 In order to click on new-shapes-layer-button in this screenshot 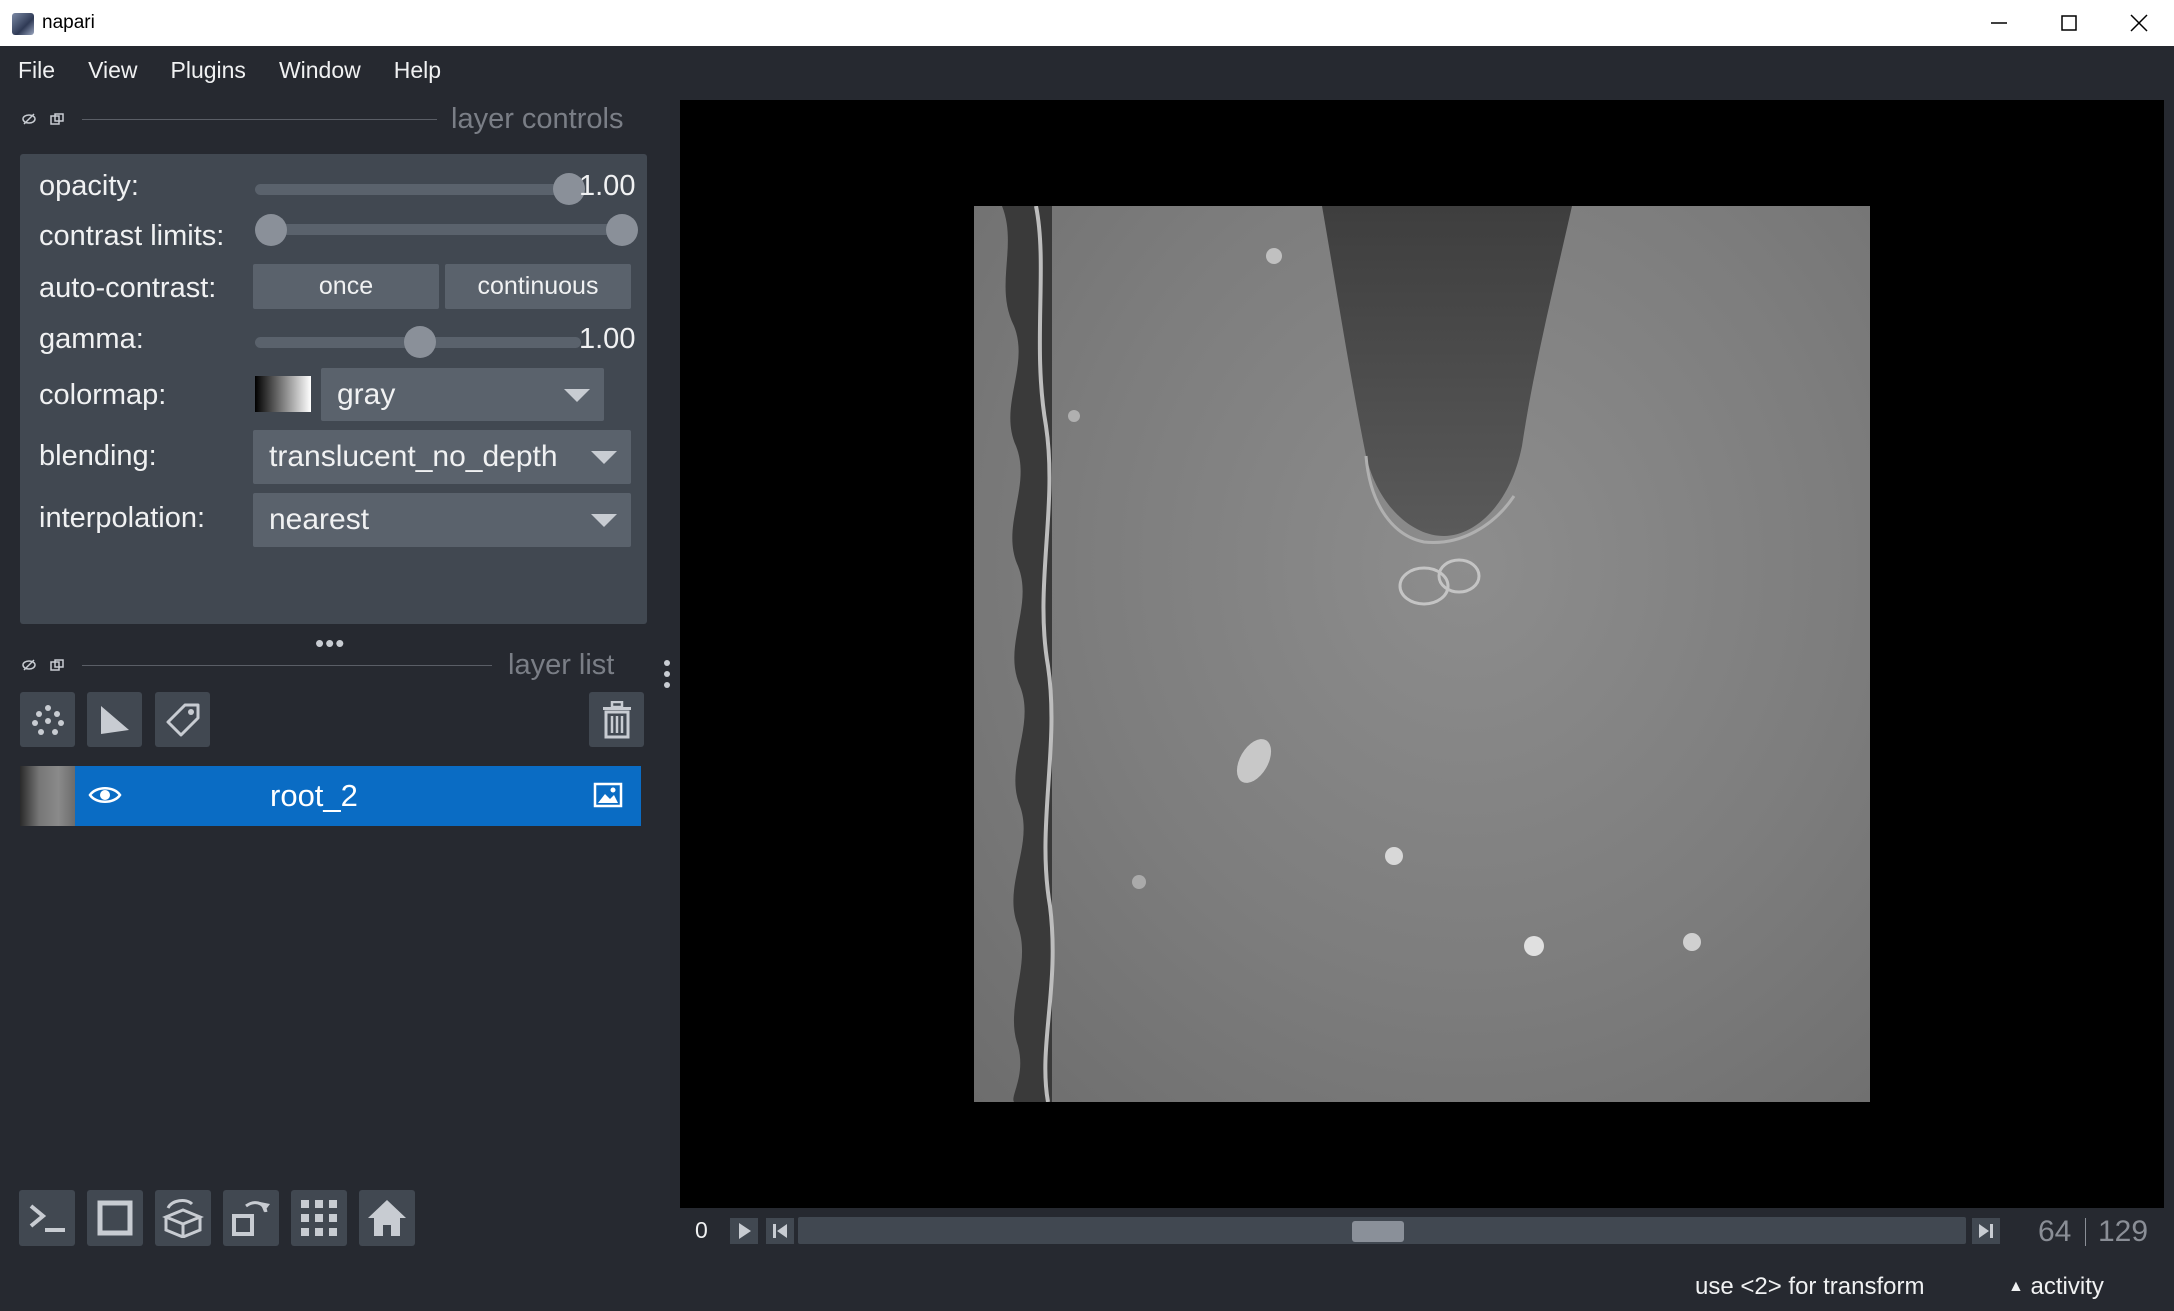, I will do `click(114, 719)`.